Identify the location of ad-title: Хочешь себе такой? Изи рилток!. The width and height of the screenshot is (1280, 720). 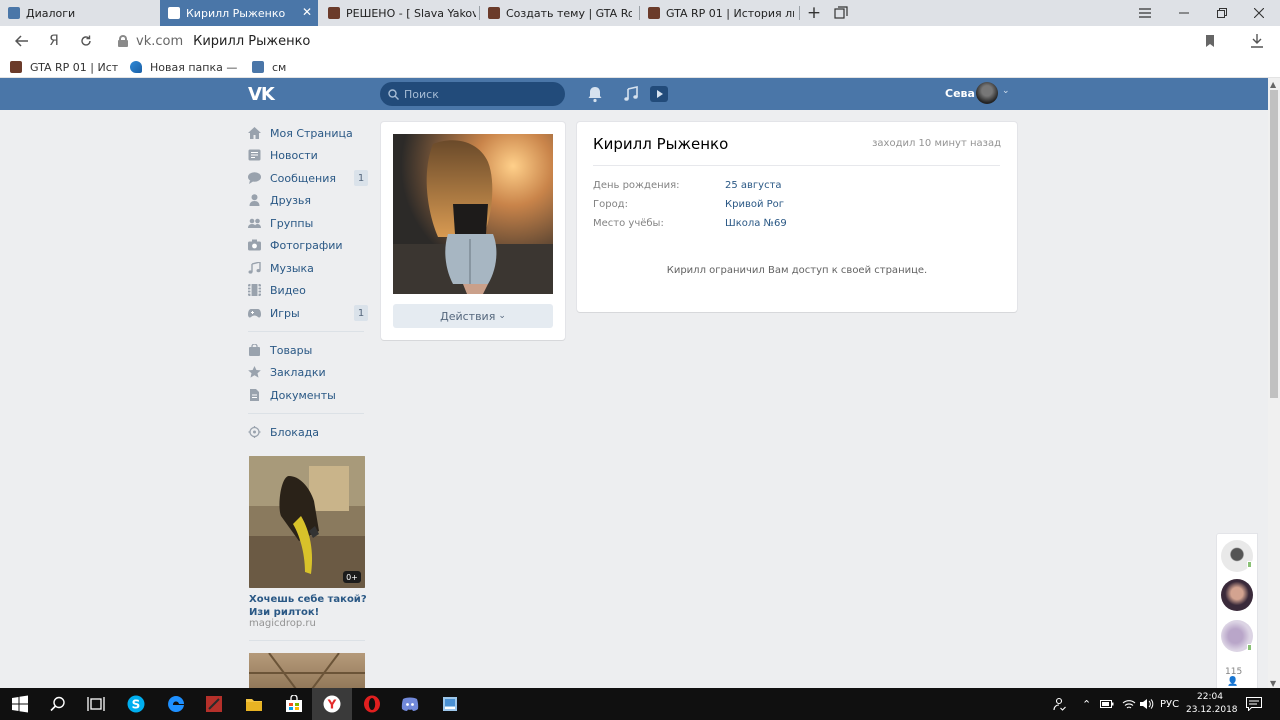
(309, 606).